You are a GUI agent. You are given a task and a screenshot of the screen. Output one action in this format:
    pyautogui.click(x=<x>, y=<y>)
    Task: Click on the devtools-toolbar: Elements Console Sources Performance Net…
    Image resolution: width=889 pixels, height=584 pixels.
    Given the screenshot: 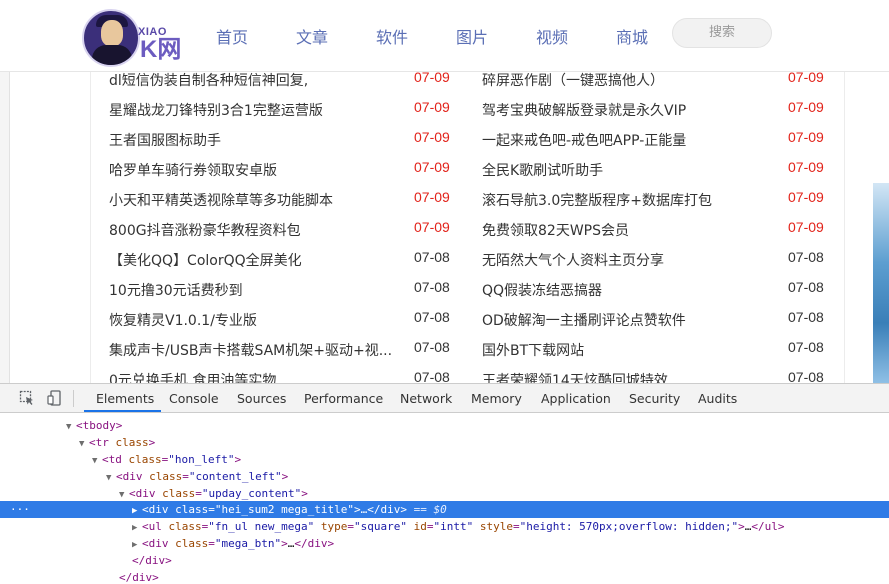 What is the action you would take?
    pyautogui.click(x=444, y=398)
    